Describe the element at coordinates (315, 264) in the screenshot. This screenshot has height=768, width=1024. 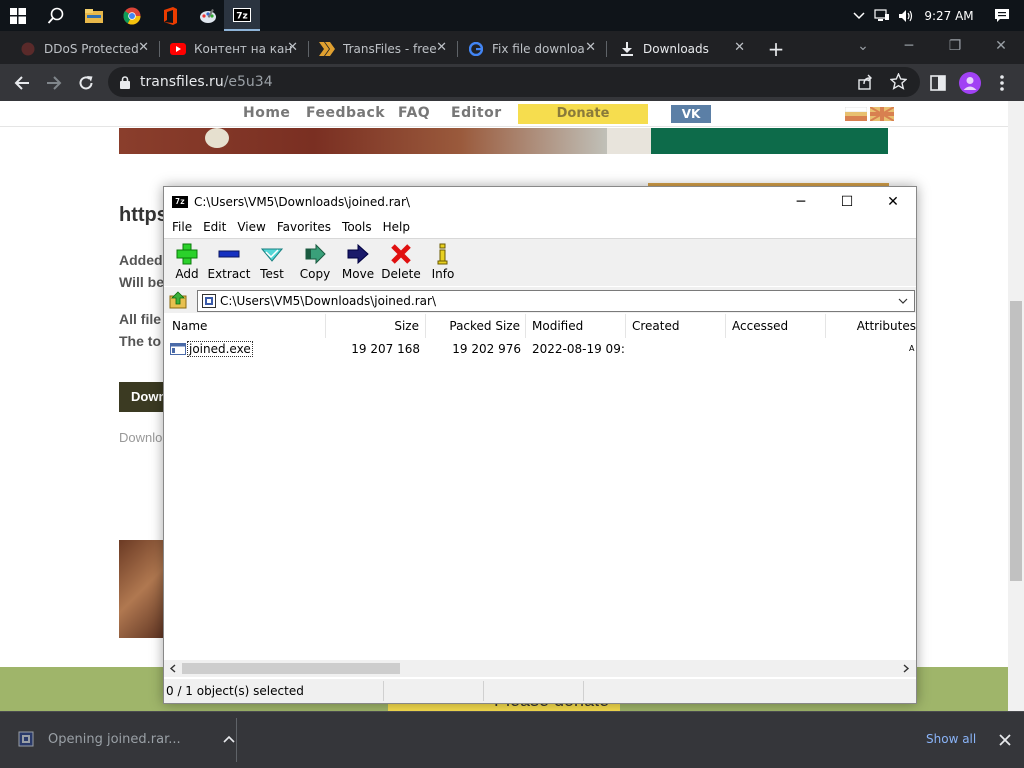
I see `copy-button: Copy` at that location.